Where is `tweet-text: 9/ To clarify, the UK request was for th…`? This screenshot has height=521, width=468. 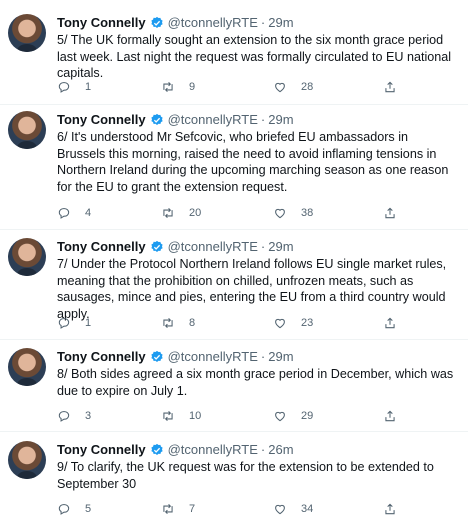
tweet-text: 9/ To clarify, the UK request was for th… is located at coordinates (245, 475).